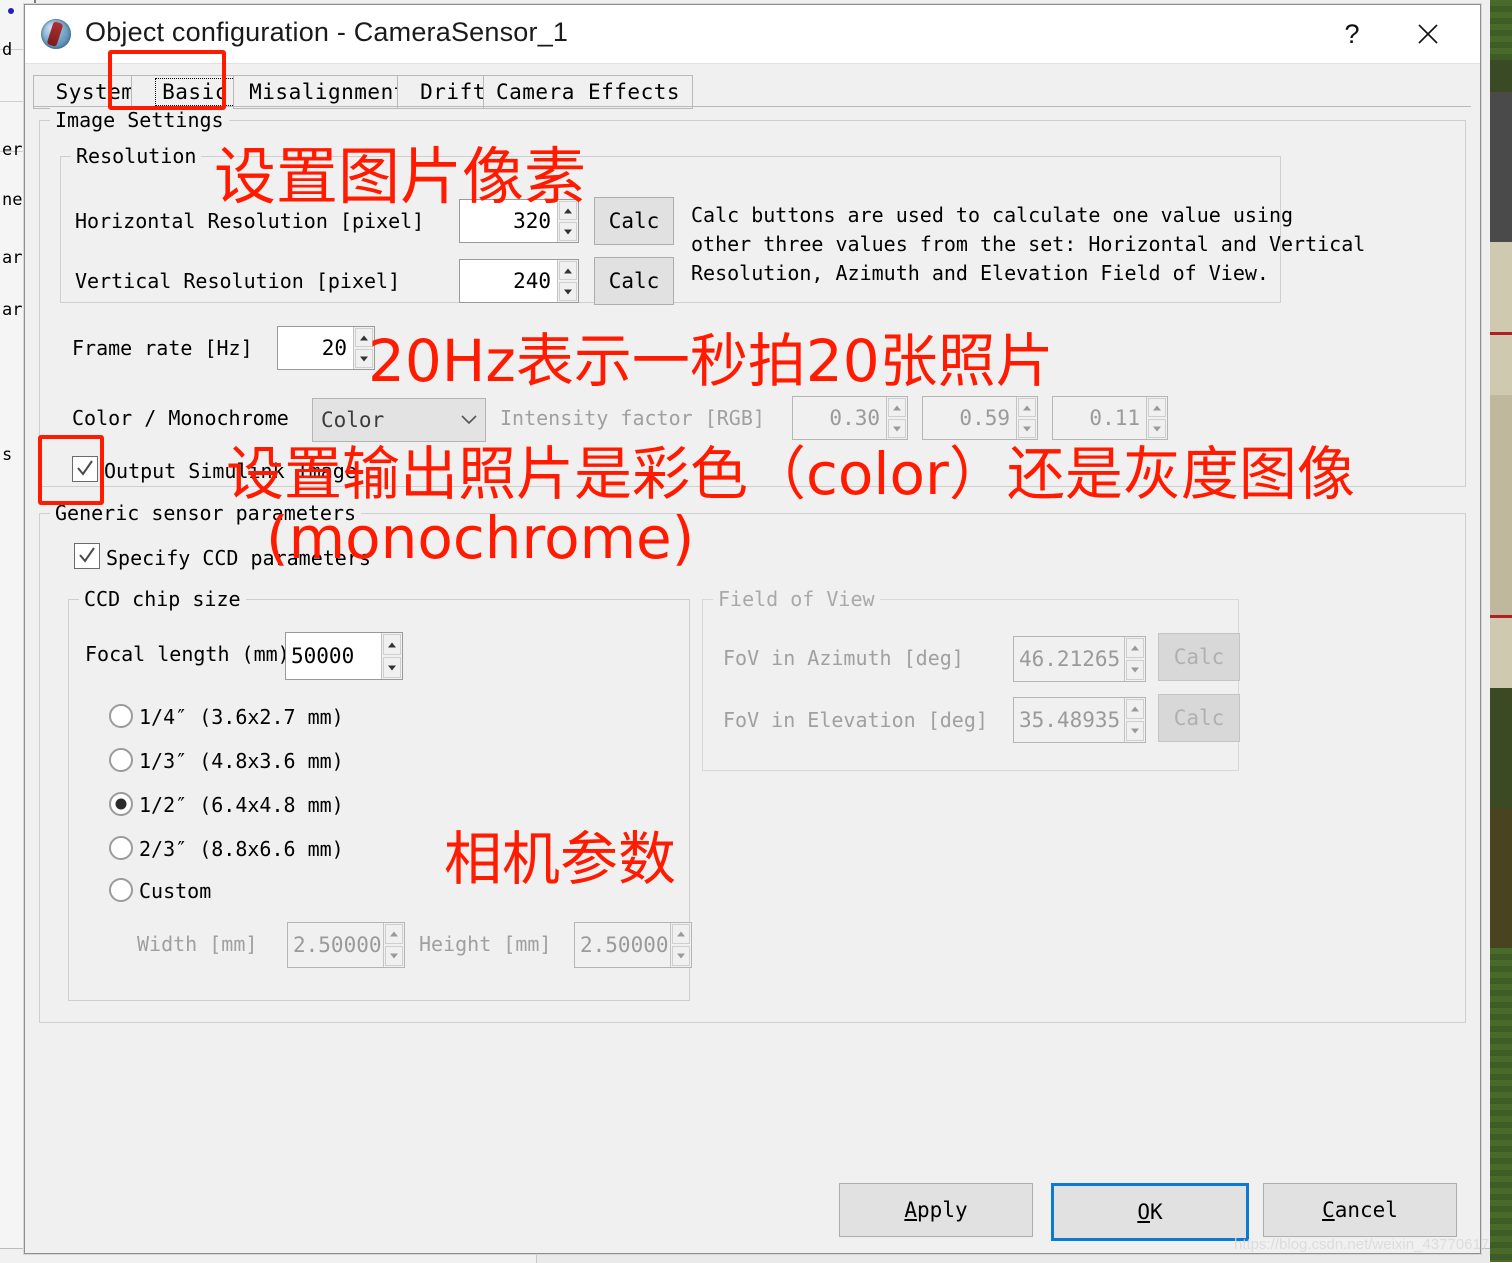 The height and width of the screenshot is (1263, 1512). What do you see at coordinates (680, 945) in the screenshot?
I see `chip-height-spinner` at bounding box center [680, 945].